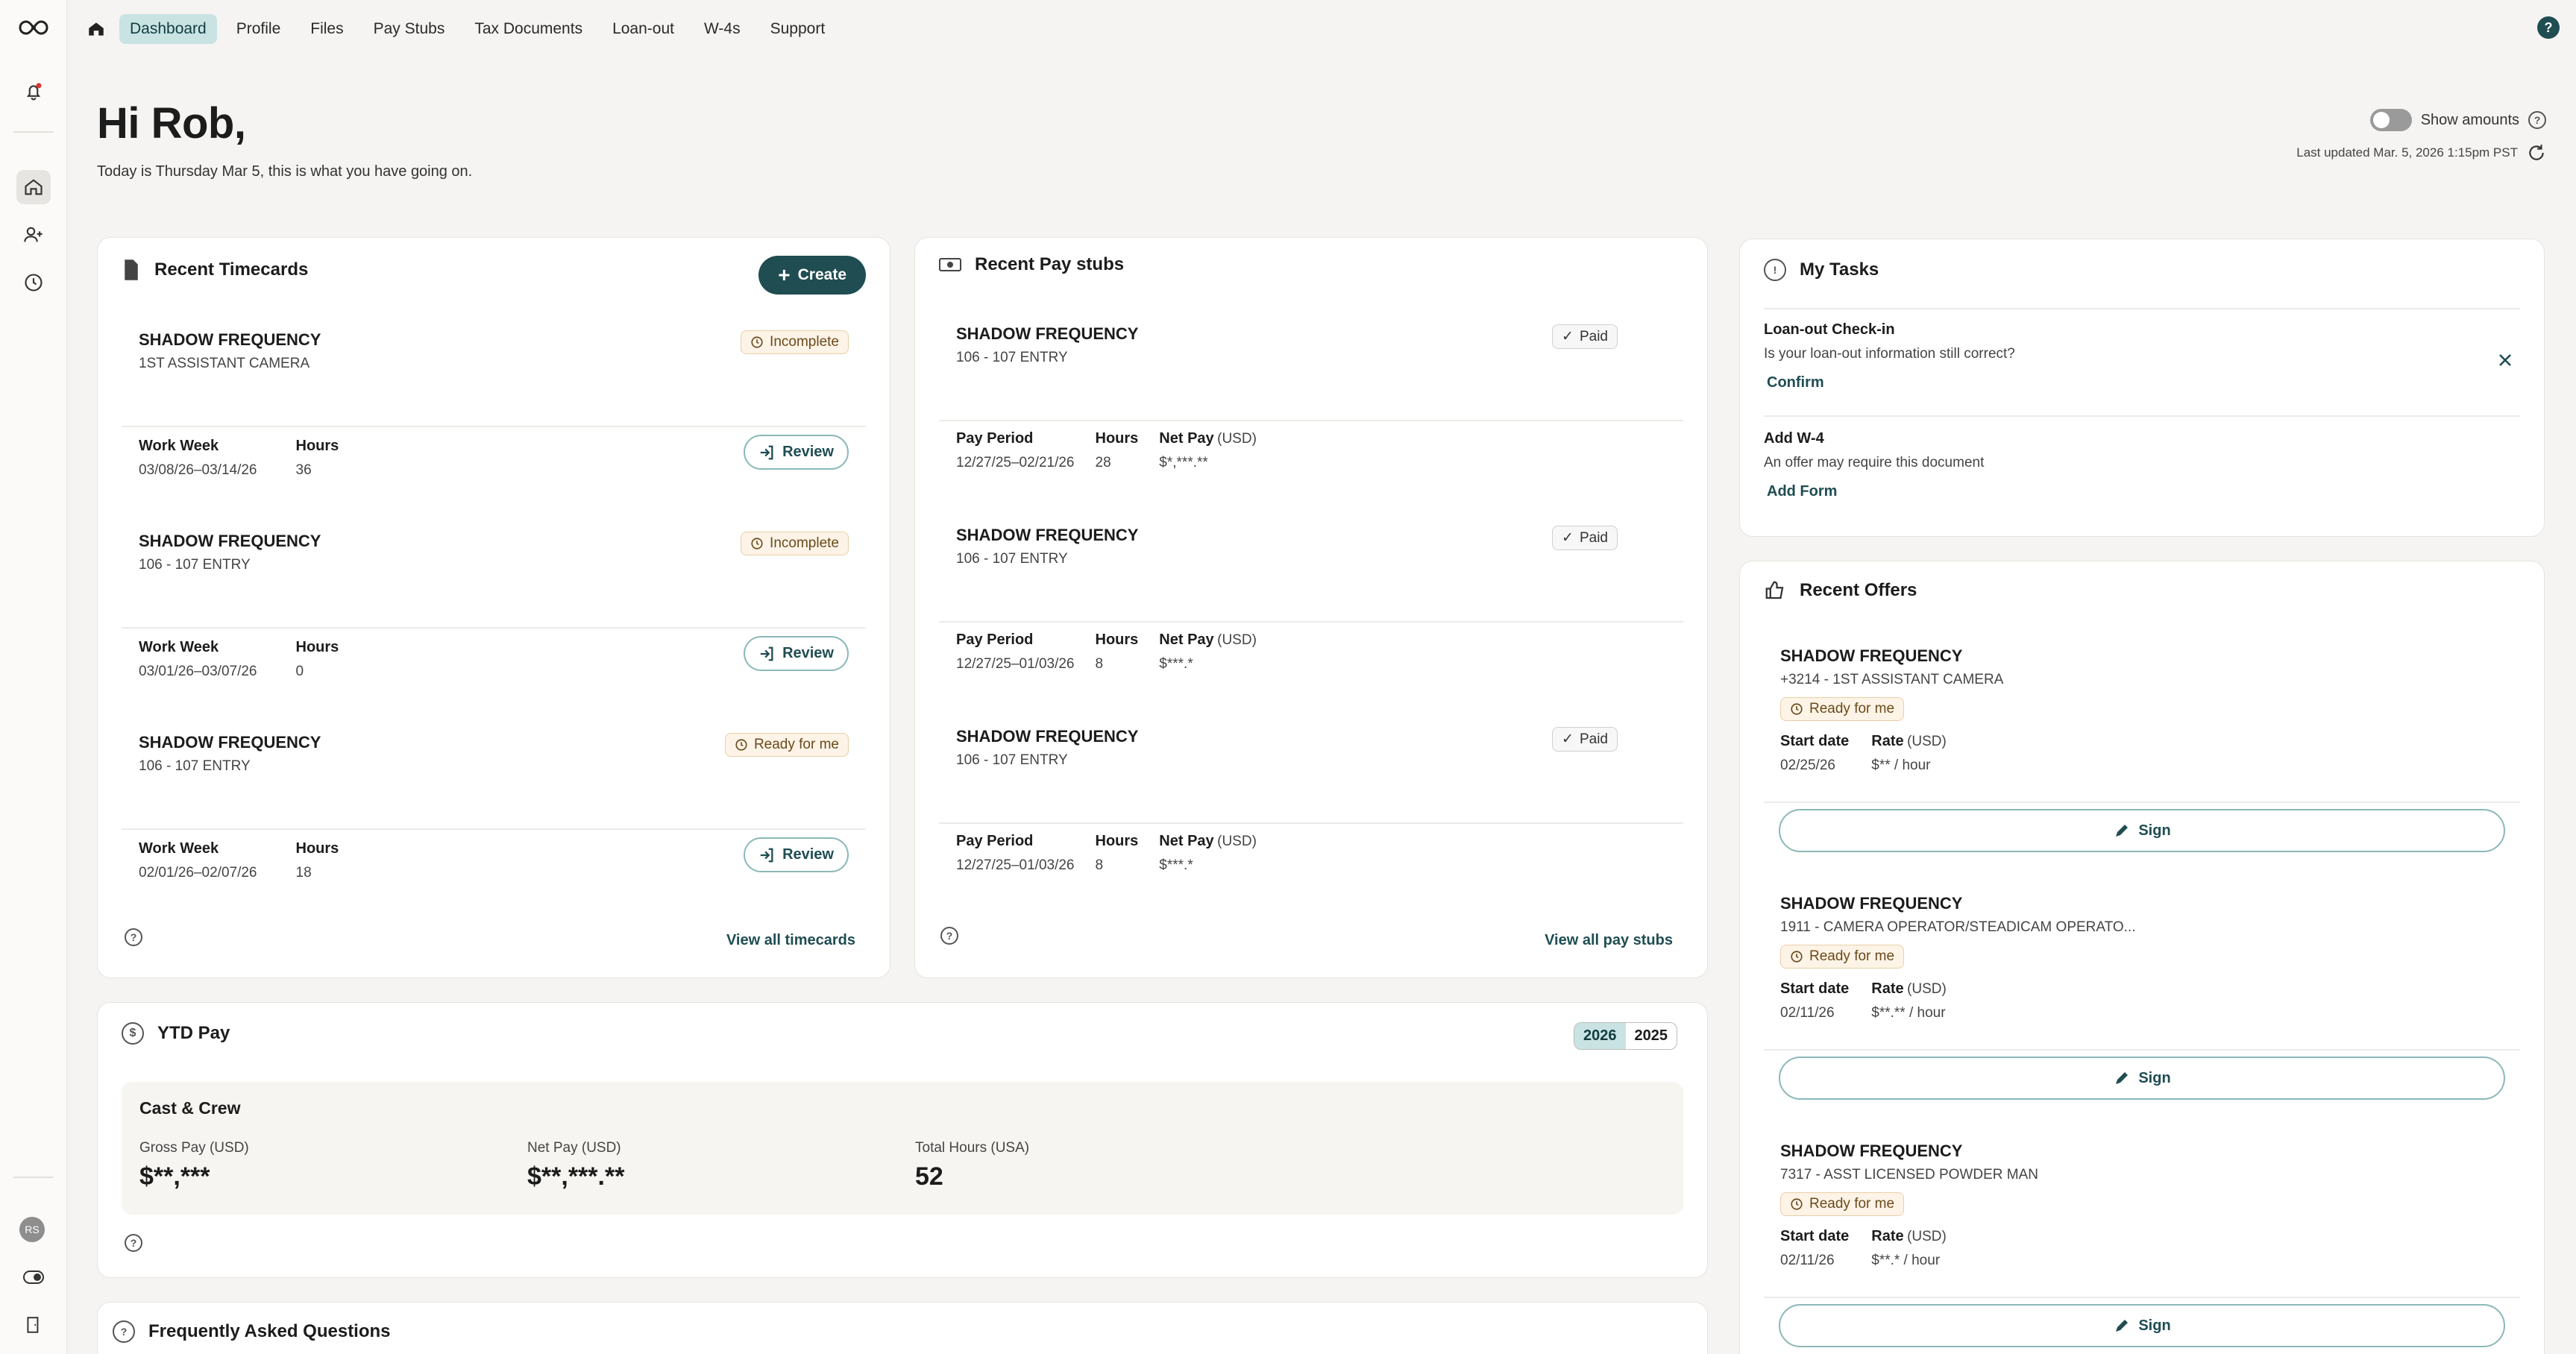 The image size is (2576, 1354). I want to click on refresh-icon, so click(2537, 153).